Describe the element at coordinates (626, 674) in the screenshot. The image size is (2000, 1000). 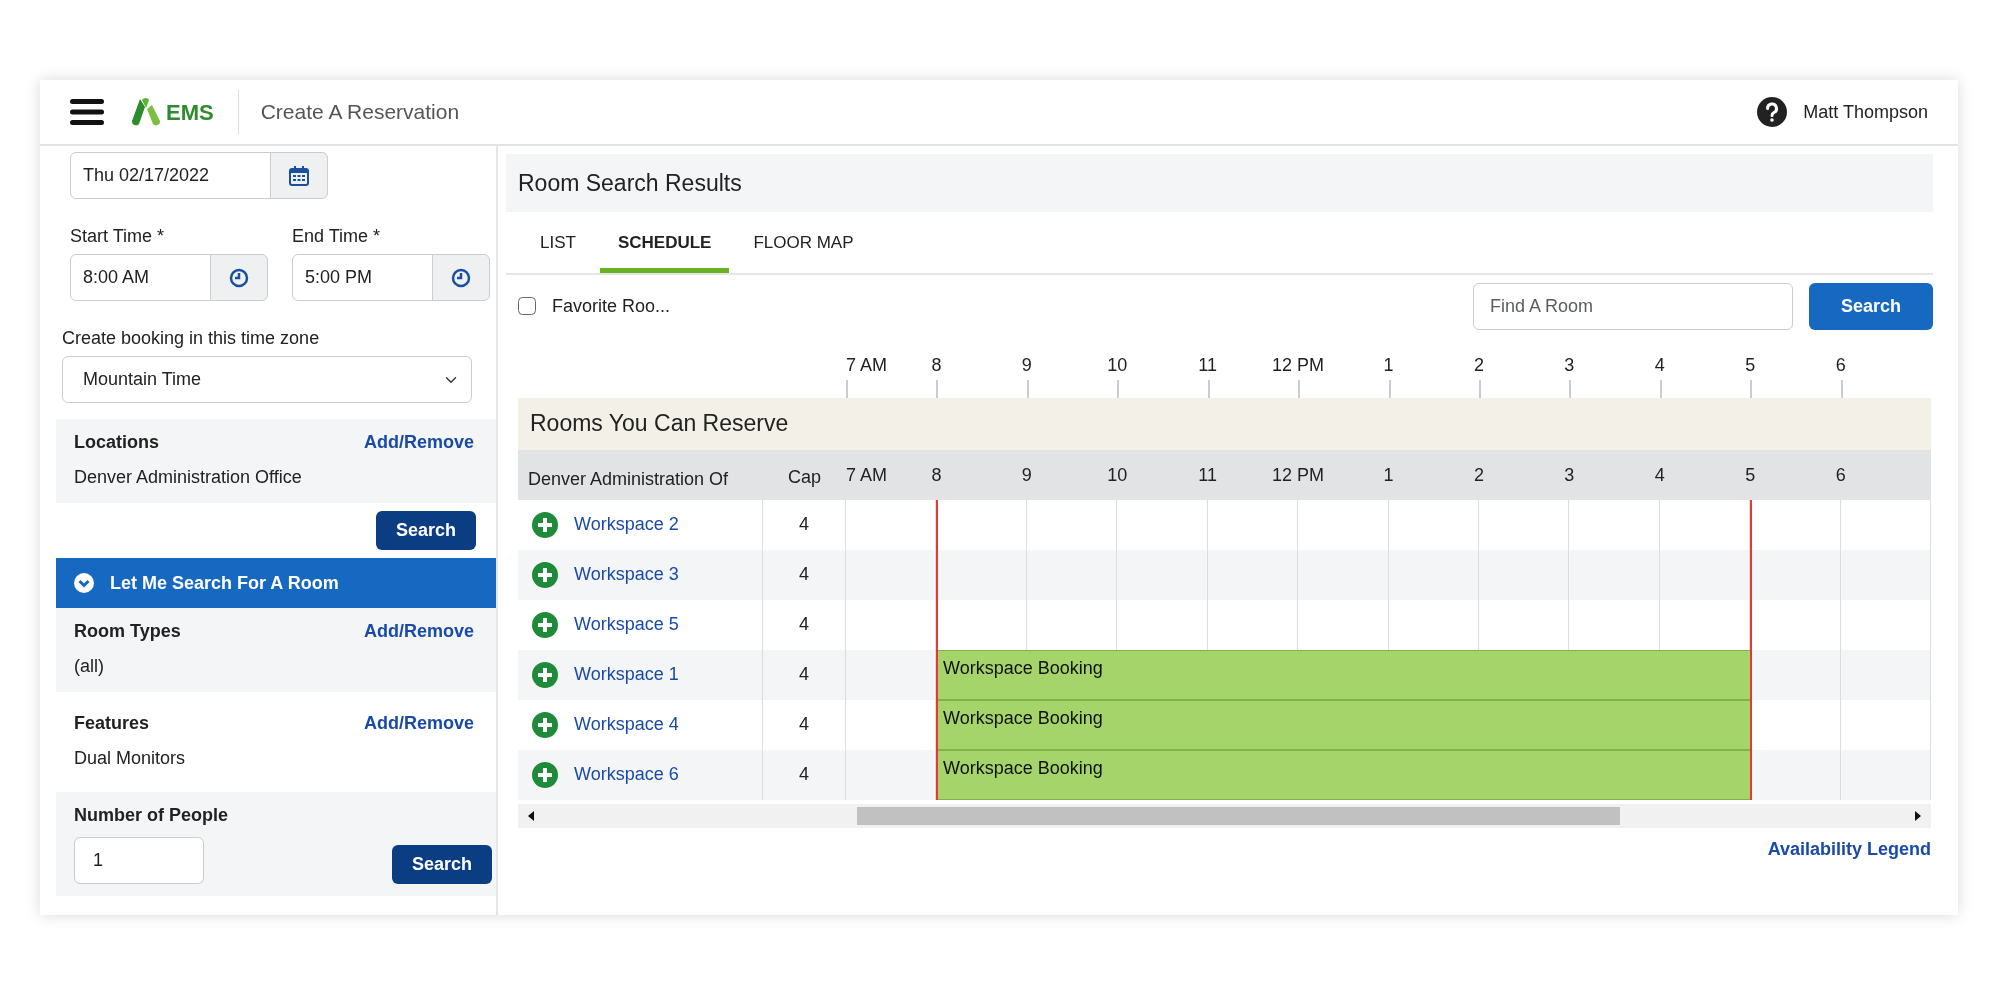
I see `room-link: Workspace 1` at that location.